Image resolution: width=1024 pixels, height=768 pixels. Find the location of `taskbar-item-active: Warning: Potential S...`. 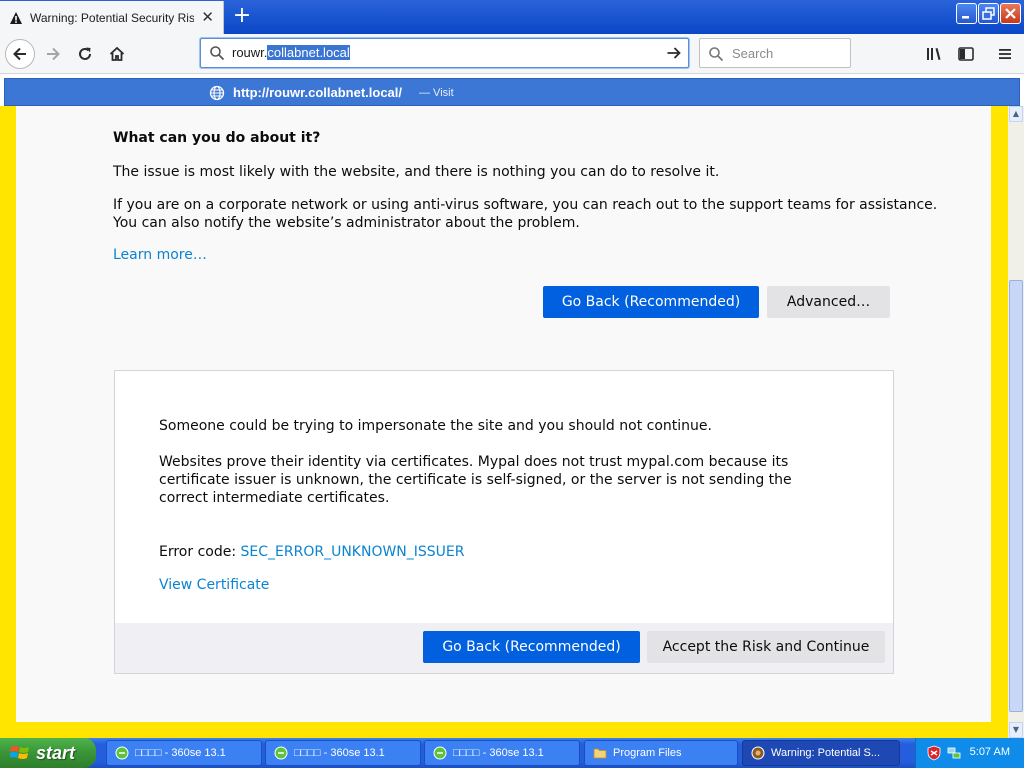

taskbar-item-active: Warning: Potential S... is located at coordinates (821, 753).